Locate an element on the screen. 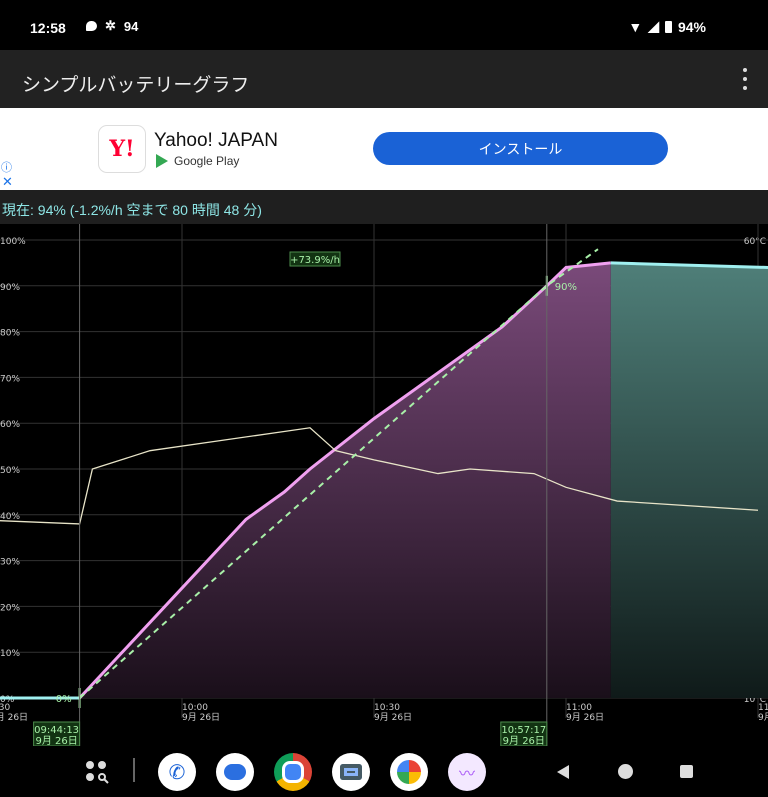 This screenshot has width=768, height=797. ad-banner: Y! Yahoo! JAPAN Google Play インストール ⓘ ✕ is located at coordinates (384, 149).